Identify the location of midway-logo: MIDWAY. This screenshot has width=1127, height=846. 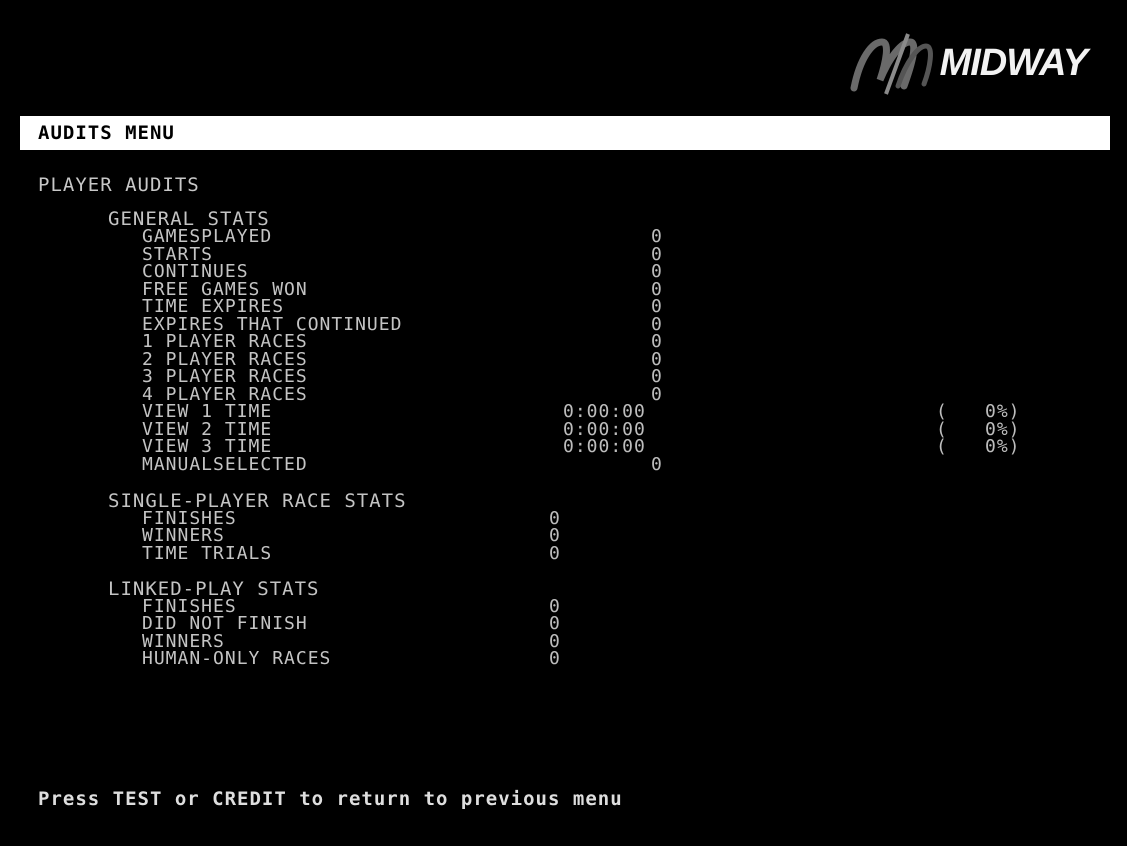
(967, 63).